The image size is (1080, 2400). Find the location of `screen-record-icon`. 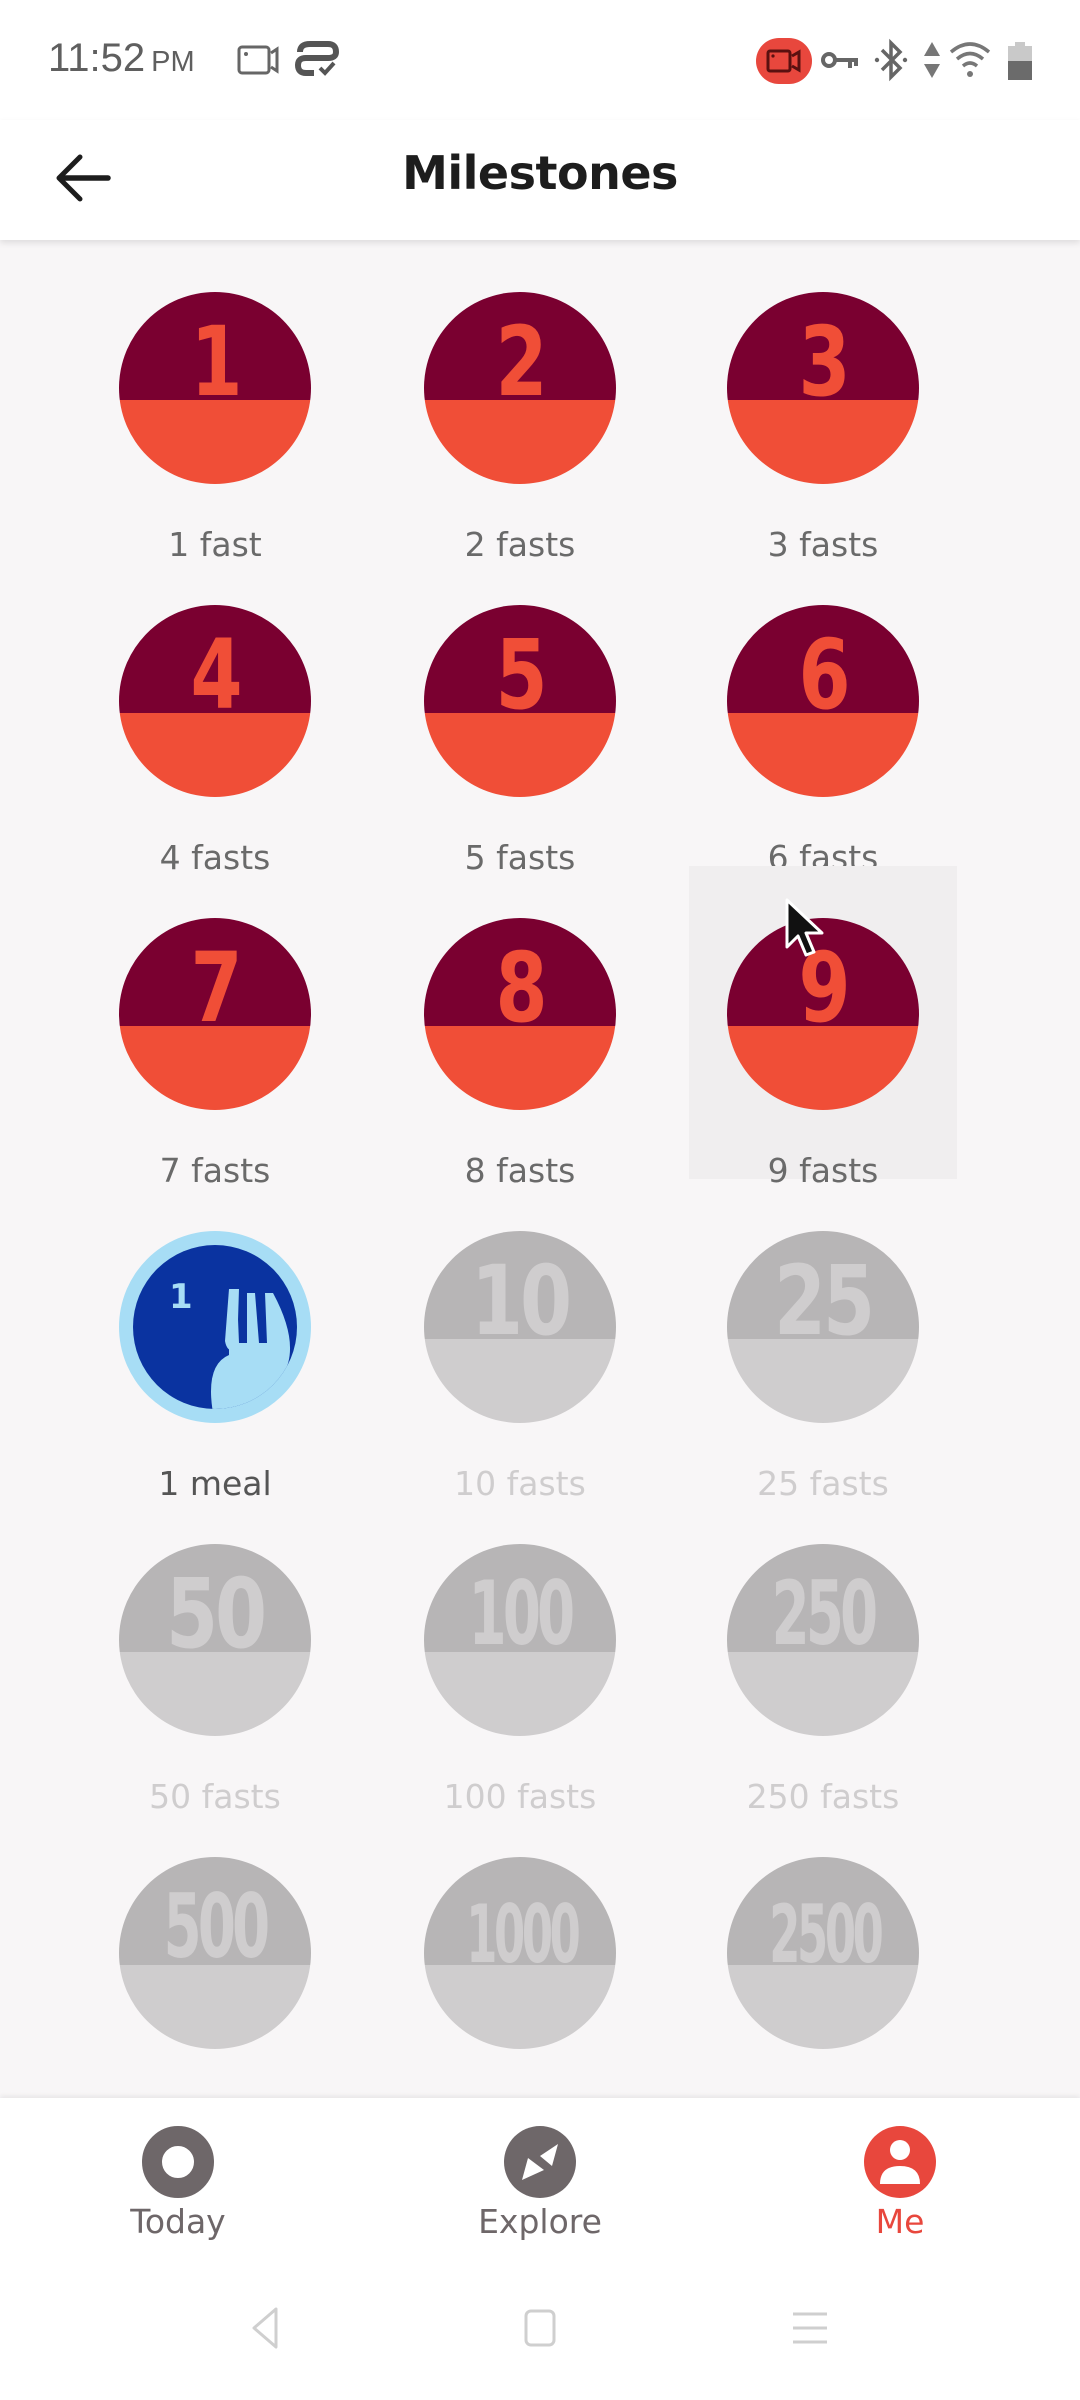

screen-record-icon is located at coordinates (259, 62).